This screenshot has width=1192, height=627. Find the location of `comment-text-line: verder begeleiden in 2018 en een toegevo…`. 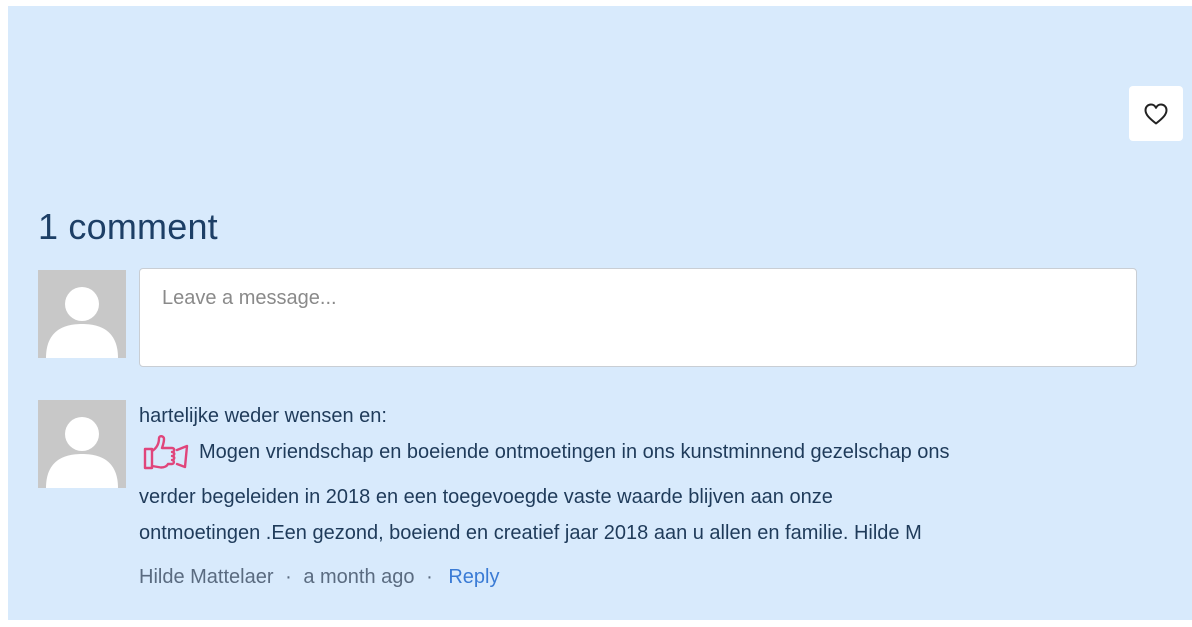

comment-text-line: verder begeleiden in 2018 en een toegevo… is located at coordinates (486, 497).